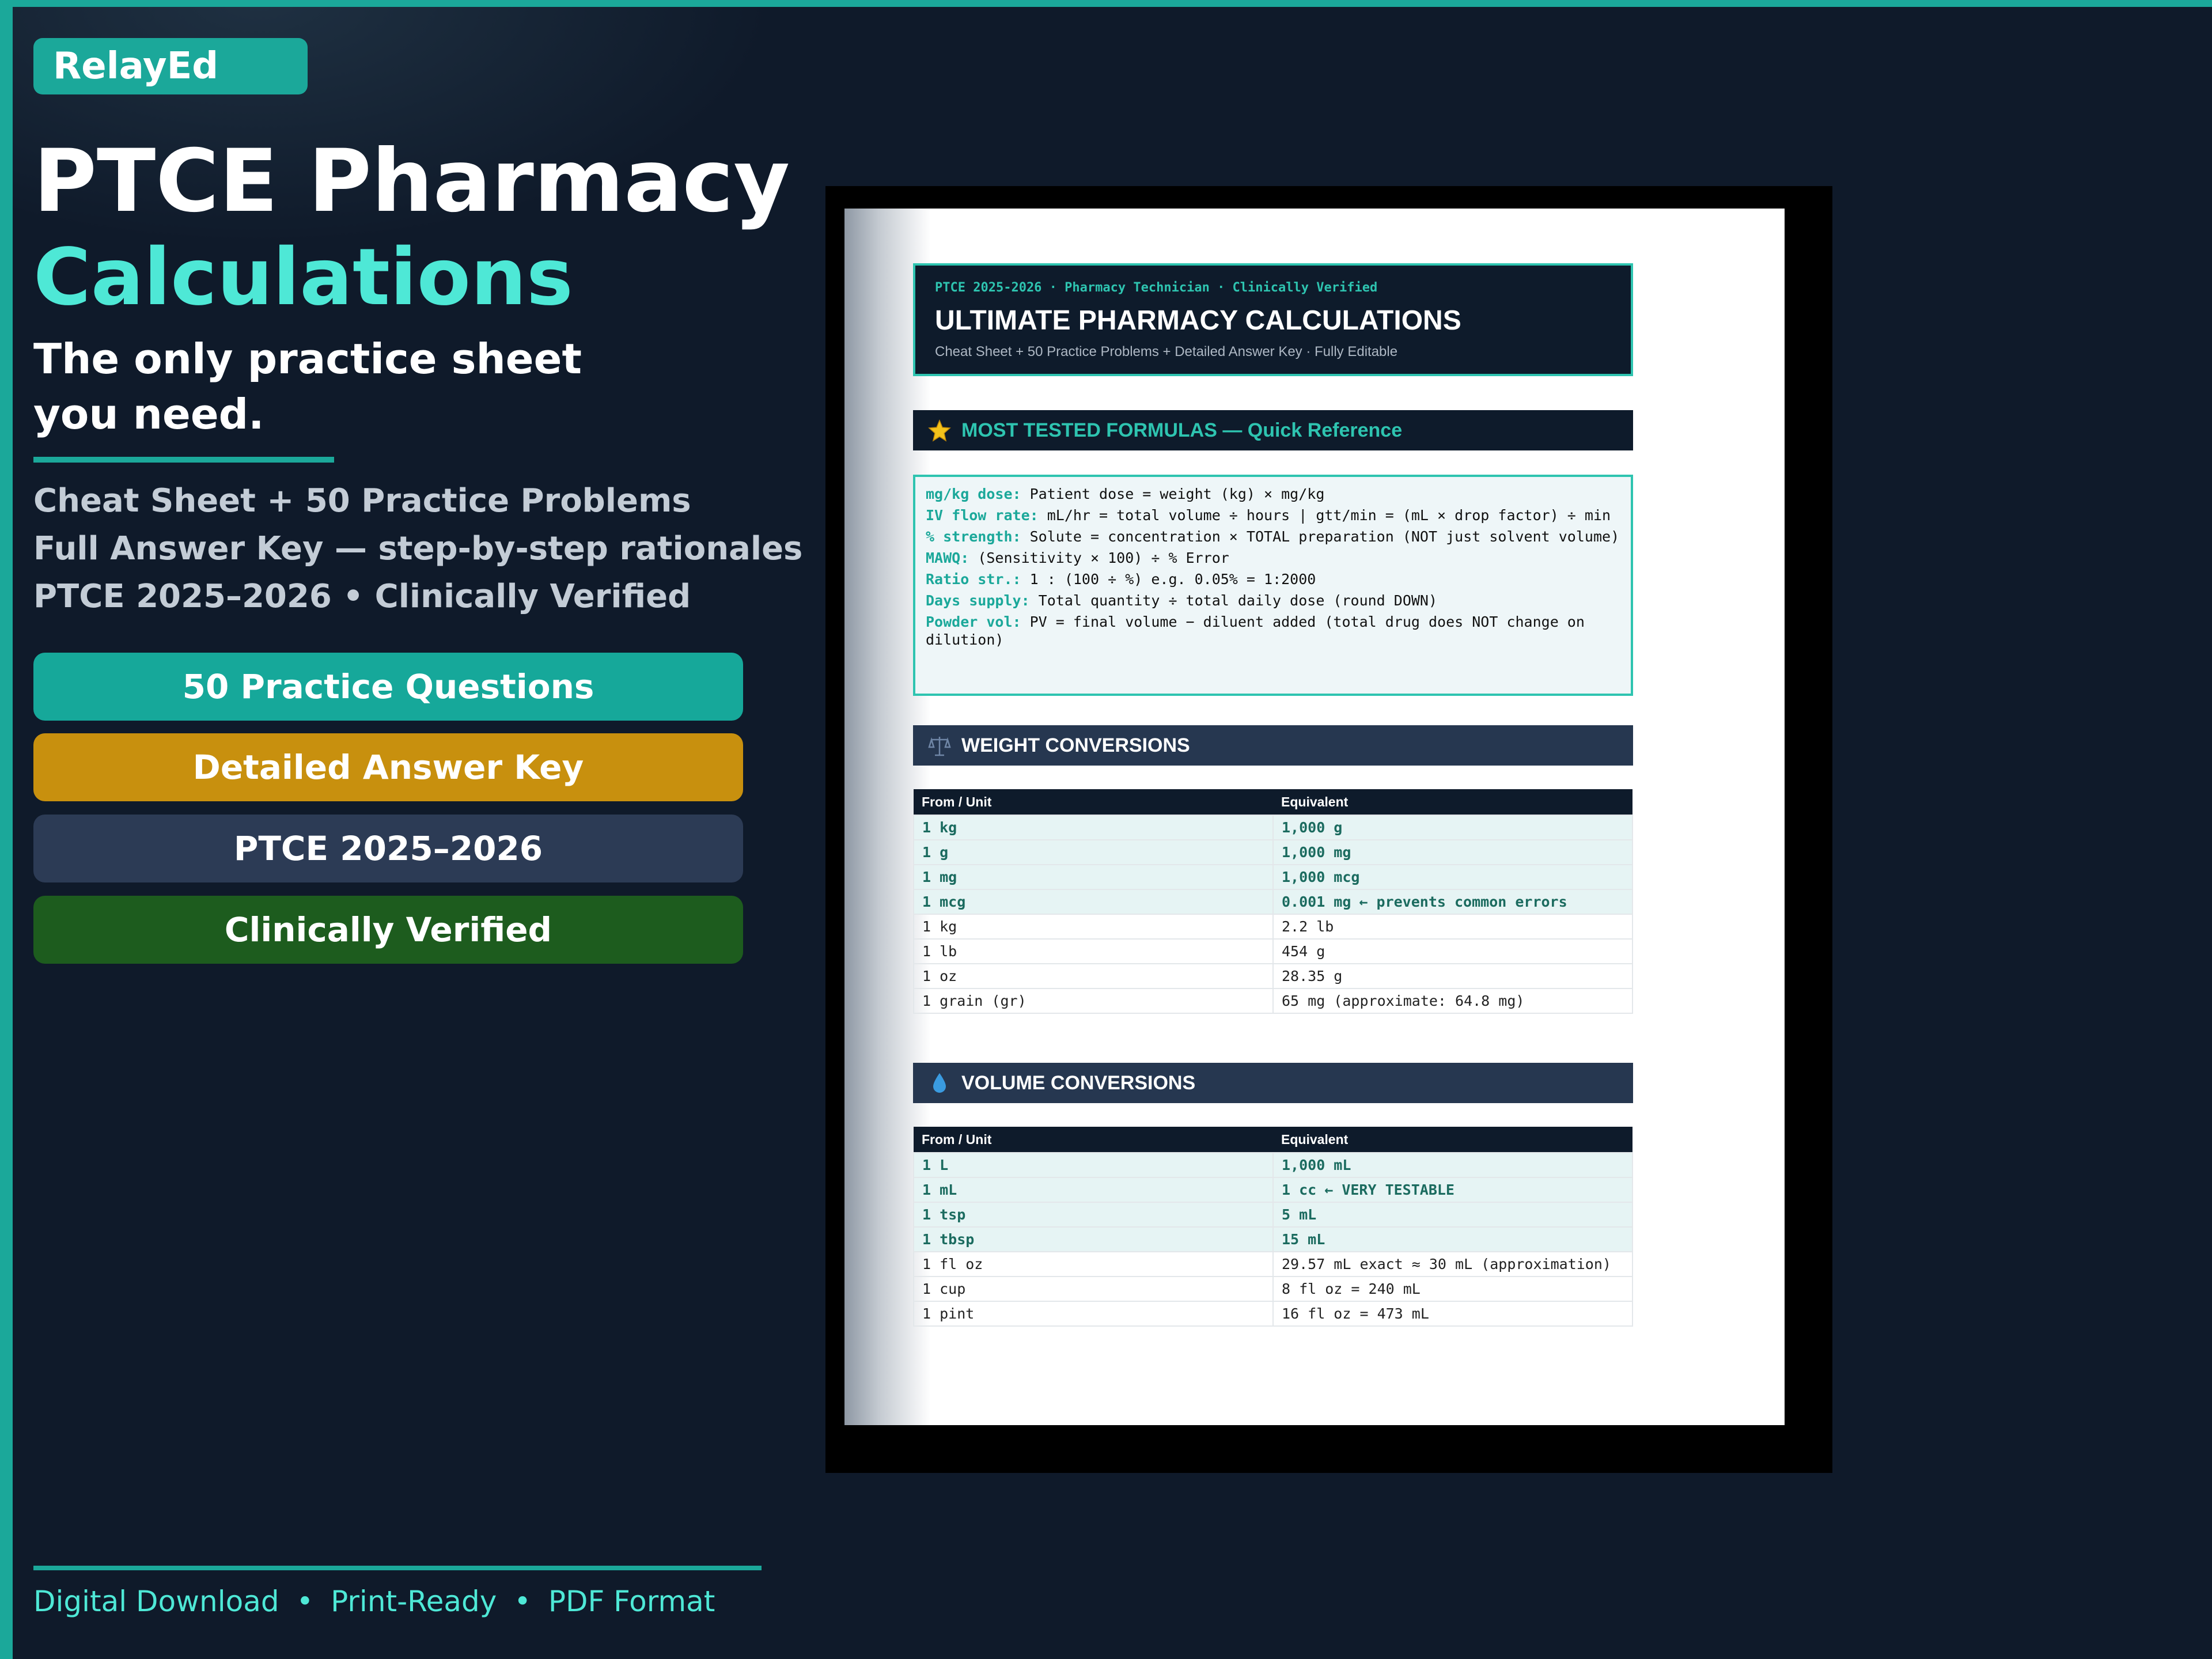 This screenshot has width=2212, height=1659. What do you see at coordinates (631, 1601) in the screenshot?
I see `footer-item: PDF Format` at bounding box center [631, 1601].